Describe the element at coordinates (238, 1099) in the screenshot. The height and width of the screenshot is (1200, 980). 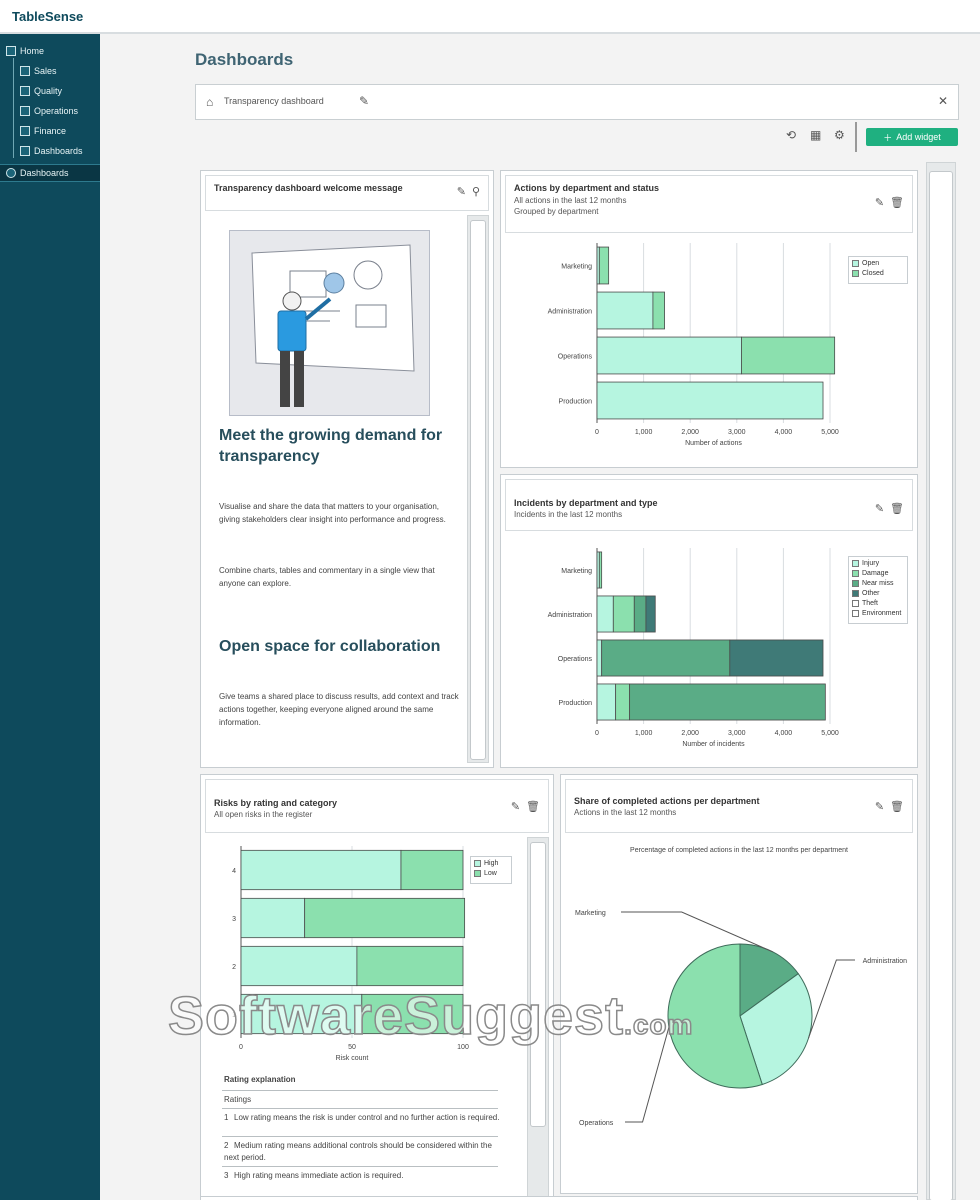
I see `notes-header: Ratings` at that location.